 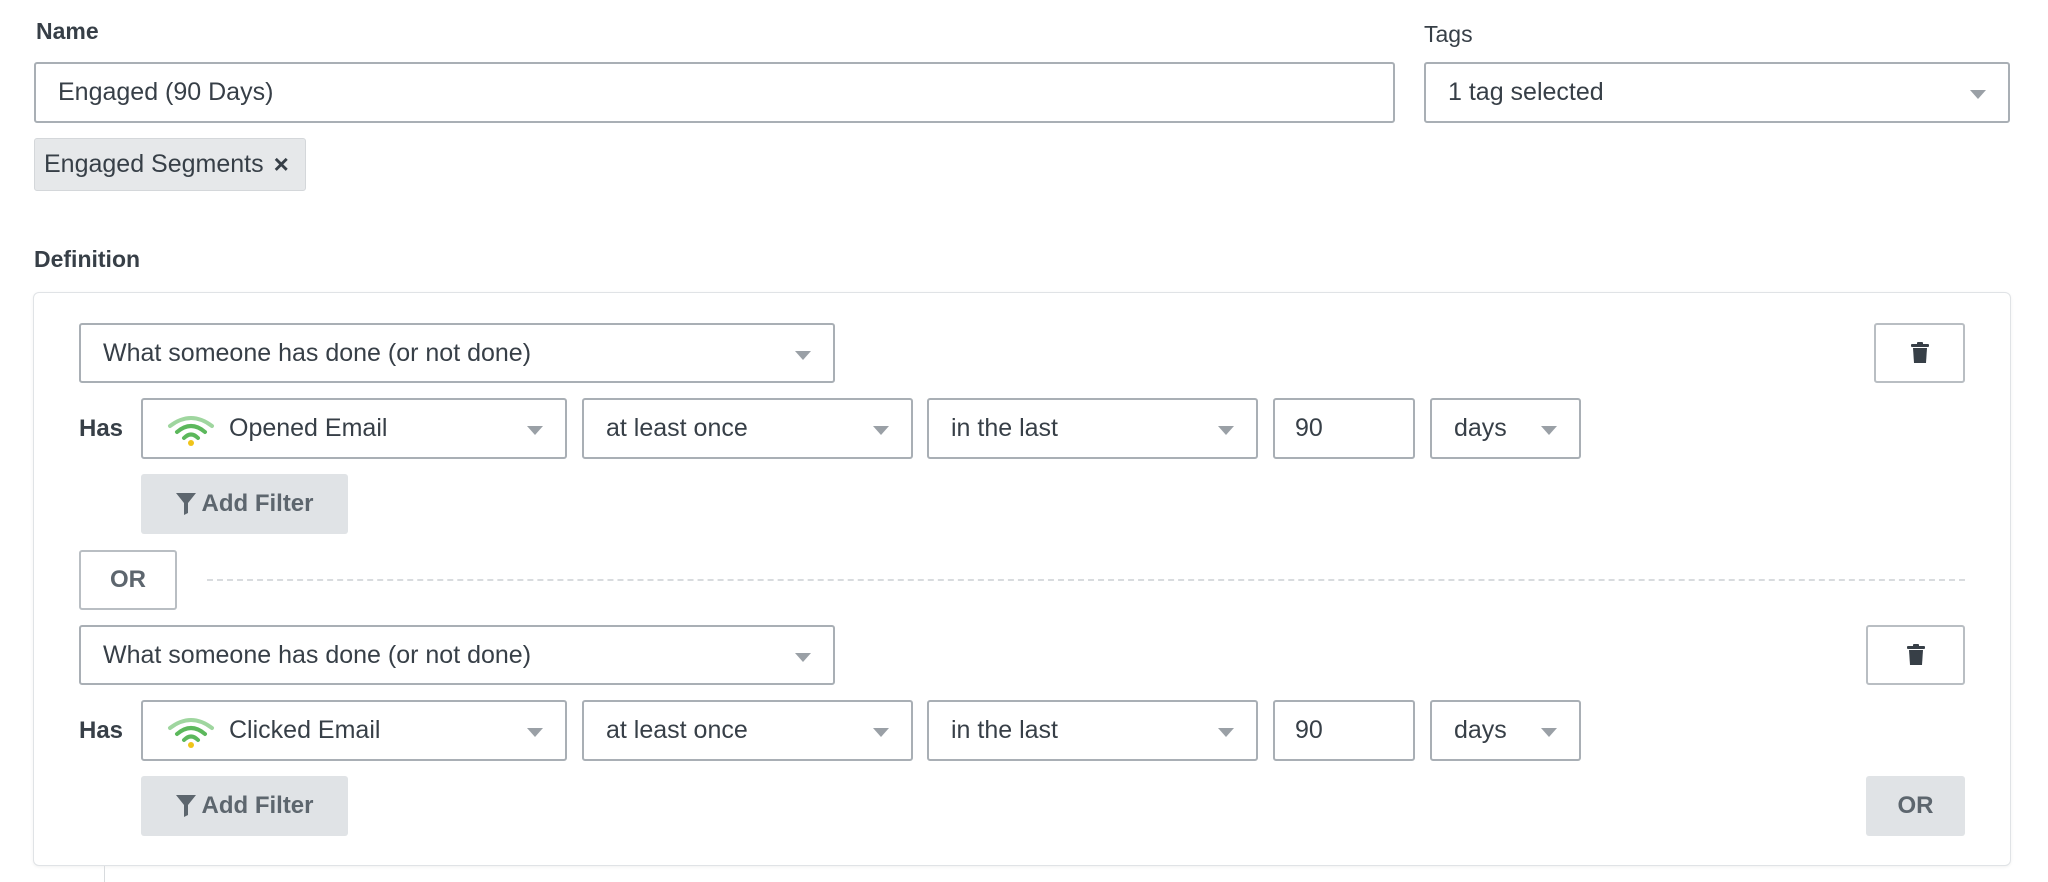 I want to click on tag-chip-engaged-segments: Engaged Segments ×, so click(x=170, y=164).